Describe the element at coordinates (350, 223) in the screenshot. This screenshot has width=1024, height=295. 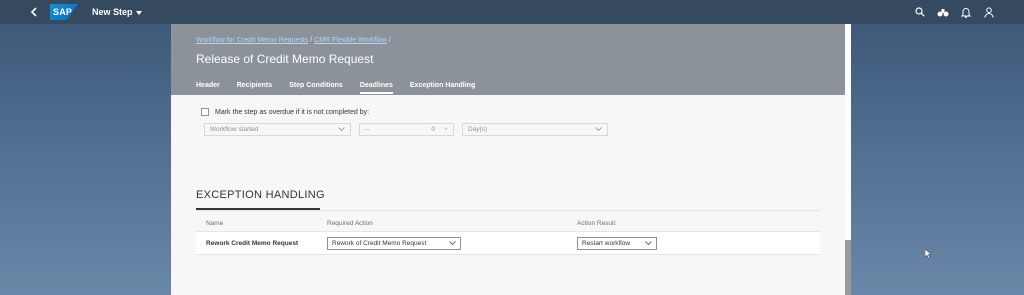
I see `column-header-required-action: Required Action` at that location.